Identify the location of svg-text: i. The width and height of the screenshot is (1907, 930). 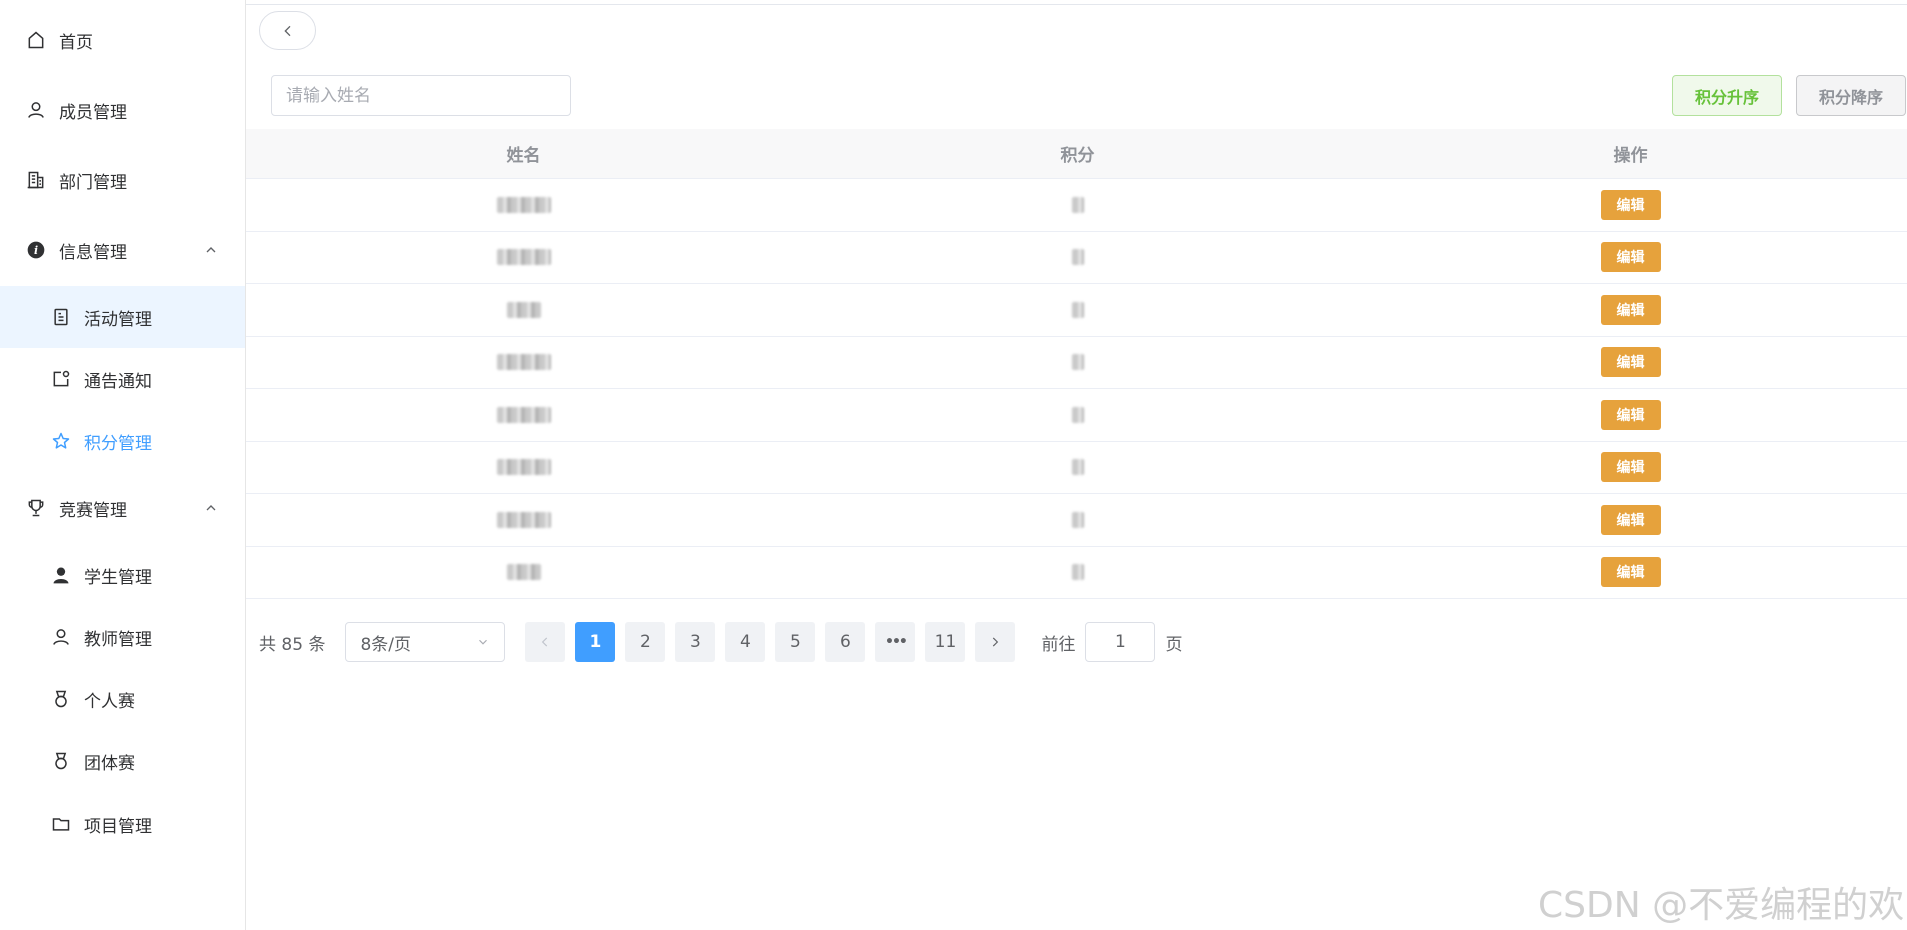
(36, 250).